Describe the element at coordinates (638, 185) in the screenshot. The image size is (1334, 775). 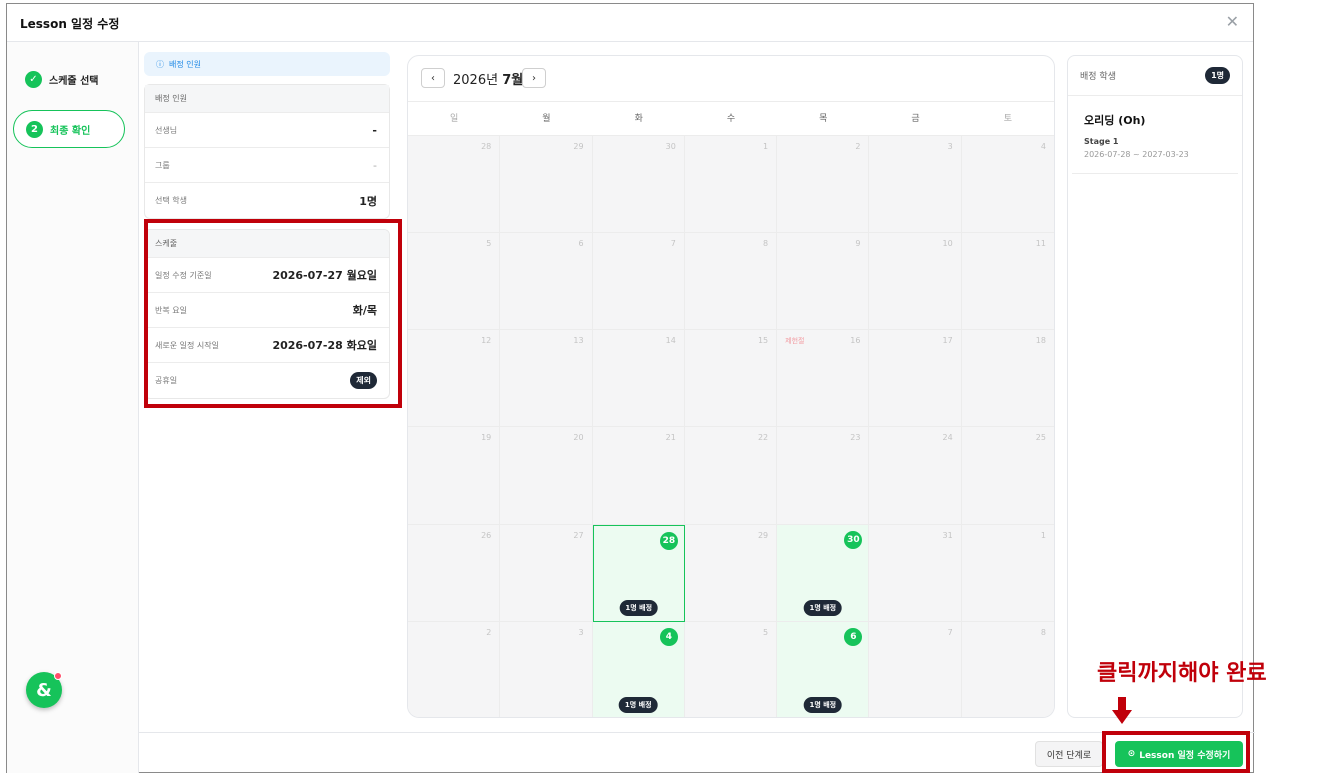
I see `calendar-day-cell: 30` at that location.